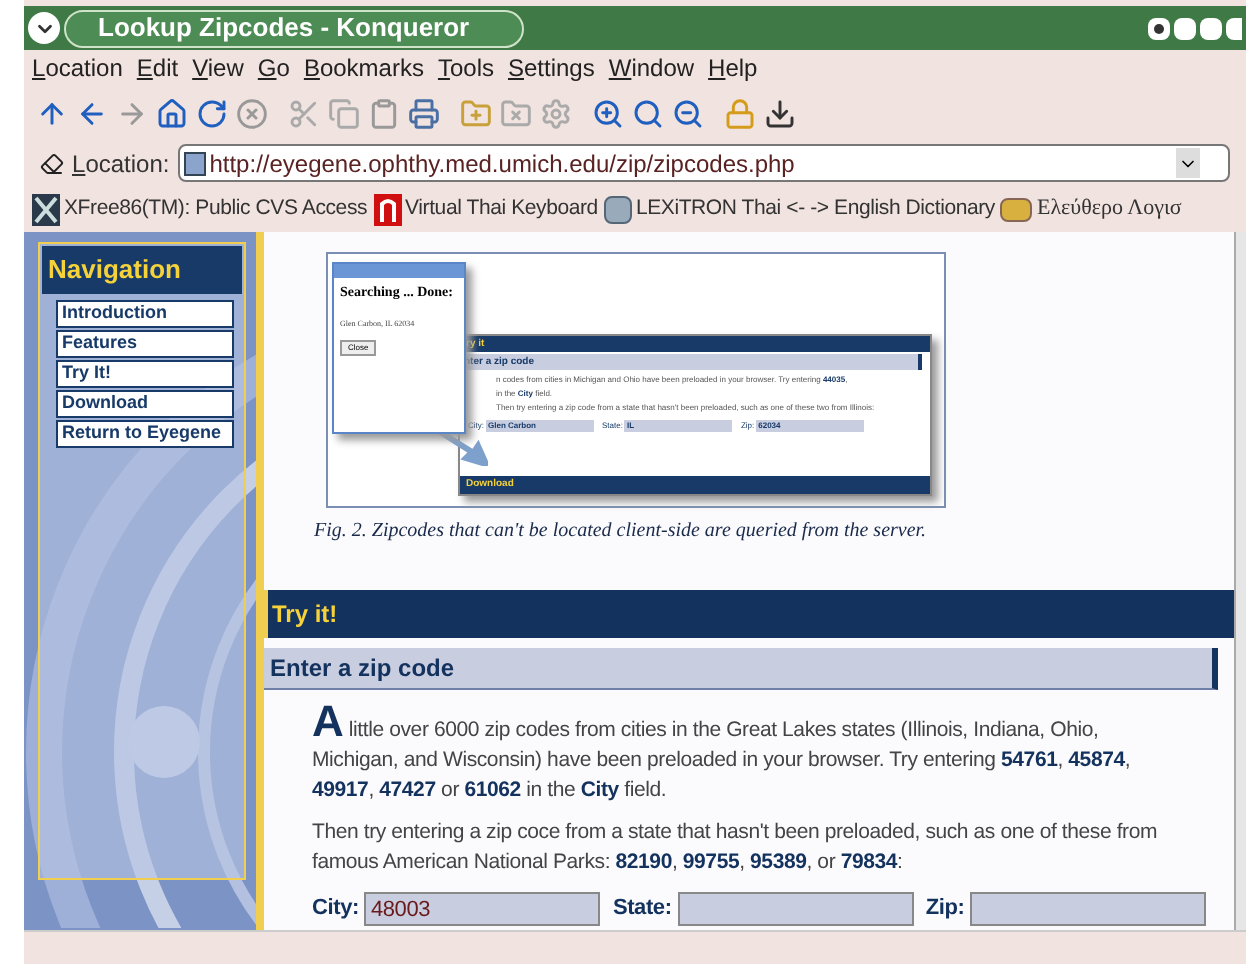 The image size is (1246, 964). What do you see at coordinates (399, 271) in the screenshot?
I see `popup-title-bar` at bounding box center [399, 271].